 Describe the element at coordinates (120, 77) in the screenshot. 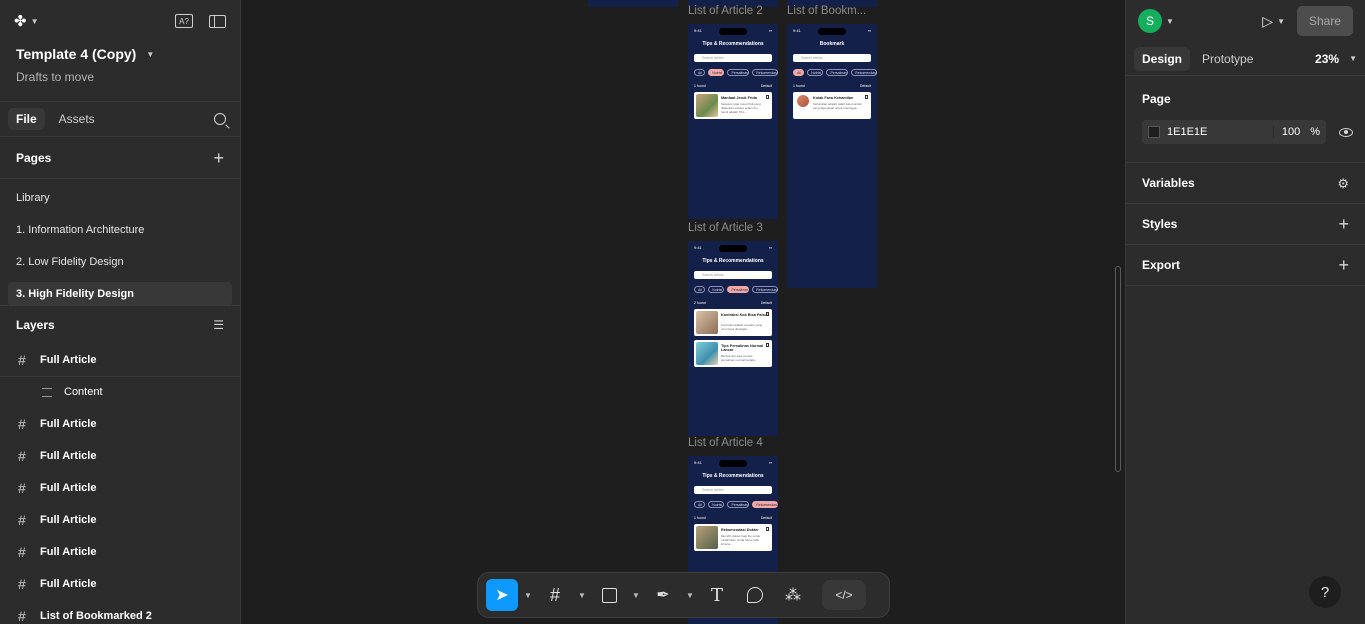

I see `file-location: Drafts to move` at that location.